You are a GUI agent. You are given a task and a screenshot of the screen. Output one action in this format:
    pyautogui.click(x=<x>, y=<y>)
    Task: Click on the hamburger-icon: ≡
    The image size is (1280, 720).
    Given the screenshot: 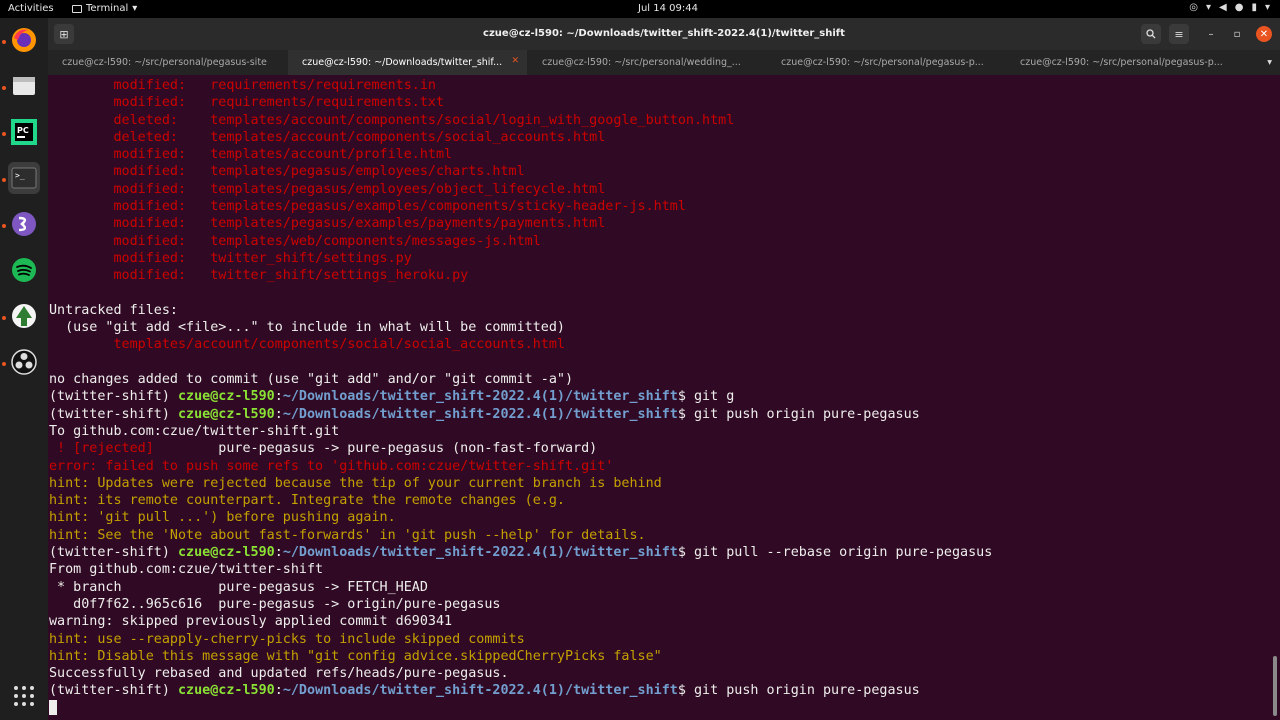 What is the action you would take?
    pyautogui.click(x=1179, y=34)
    